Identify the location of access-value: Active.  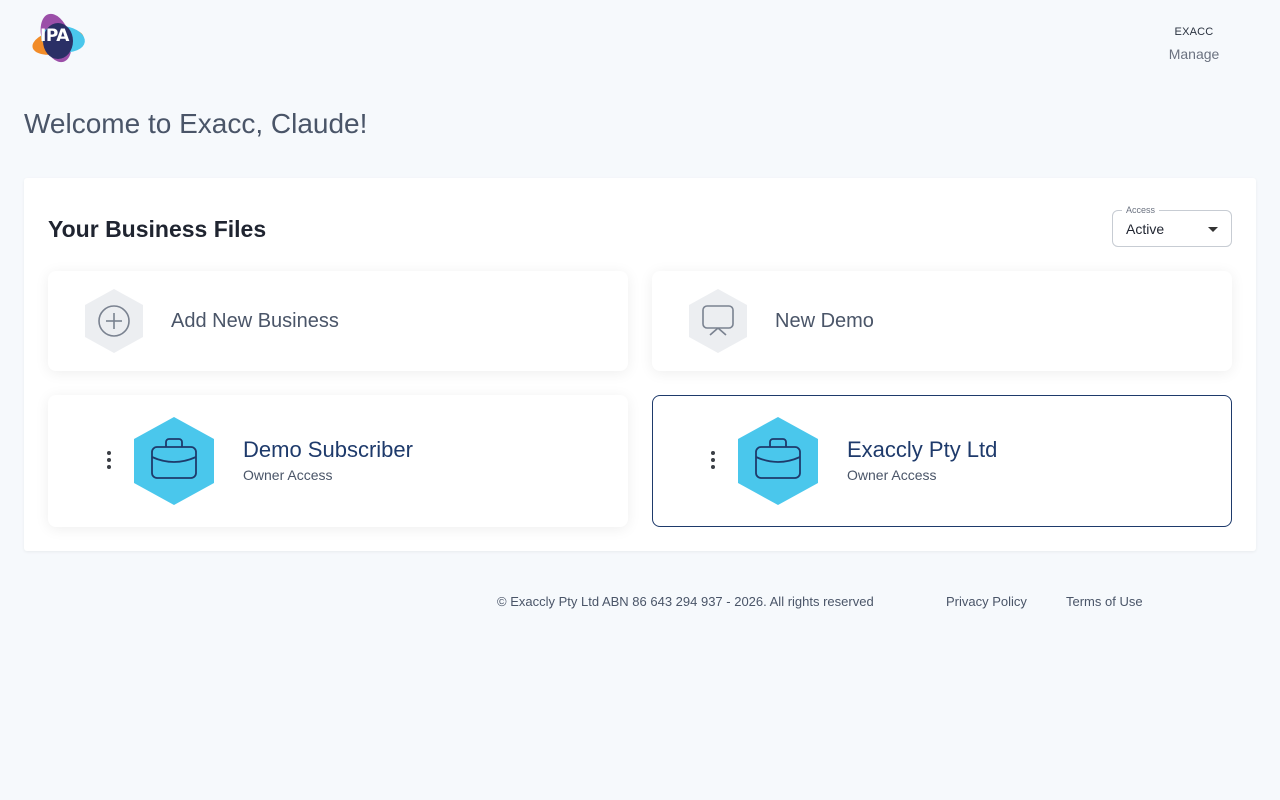
(1145, 229).